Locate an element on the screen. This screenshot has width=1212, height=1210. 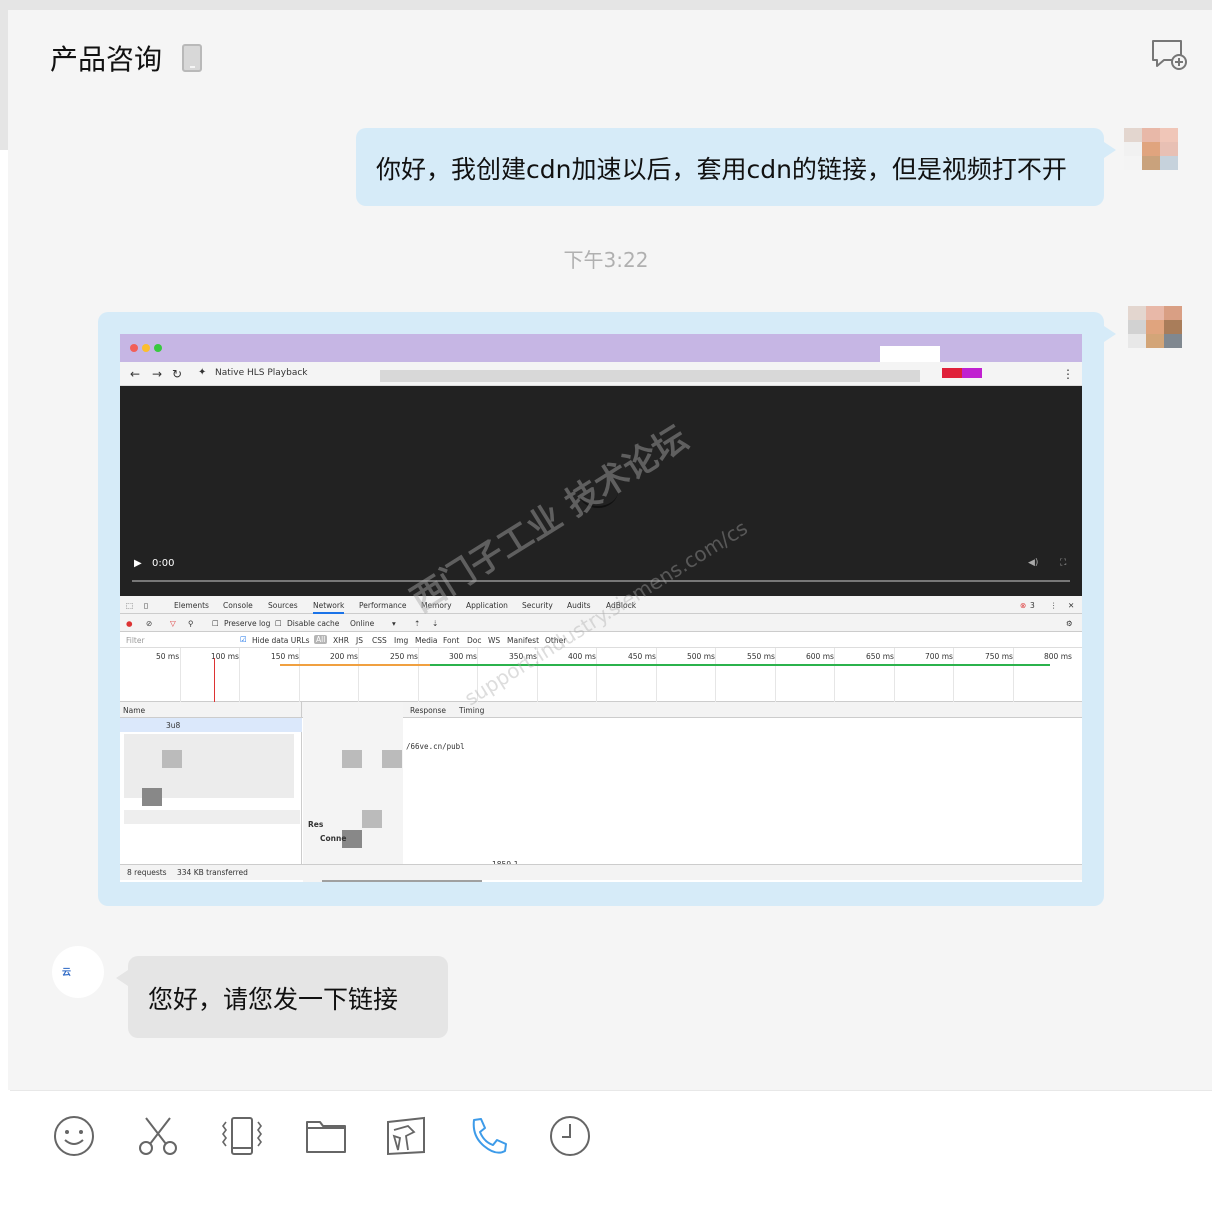
tab-performance: Performance is located at coordinates (383, 605).